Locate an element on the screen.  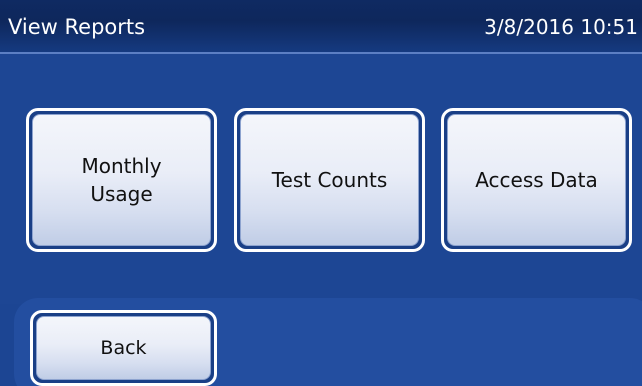
screen-title: View Reports is located at coordinates (77, 27).